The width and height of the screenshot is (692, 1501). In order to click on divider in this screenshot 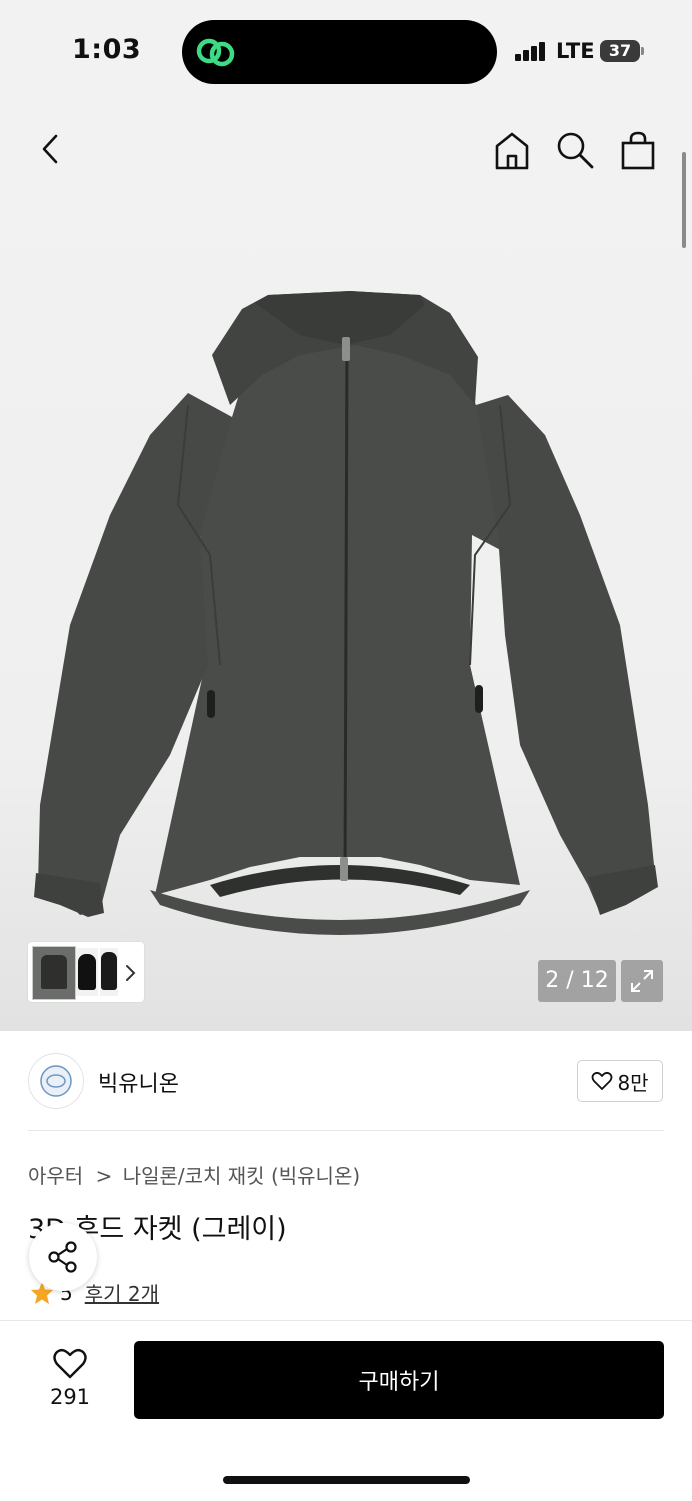, I will do `click(346, 1130)`.